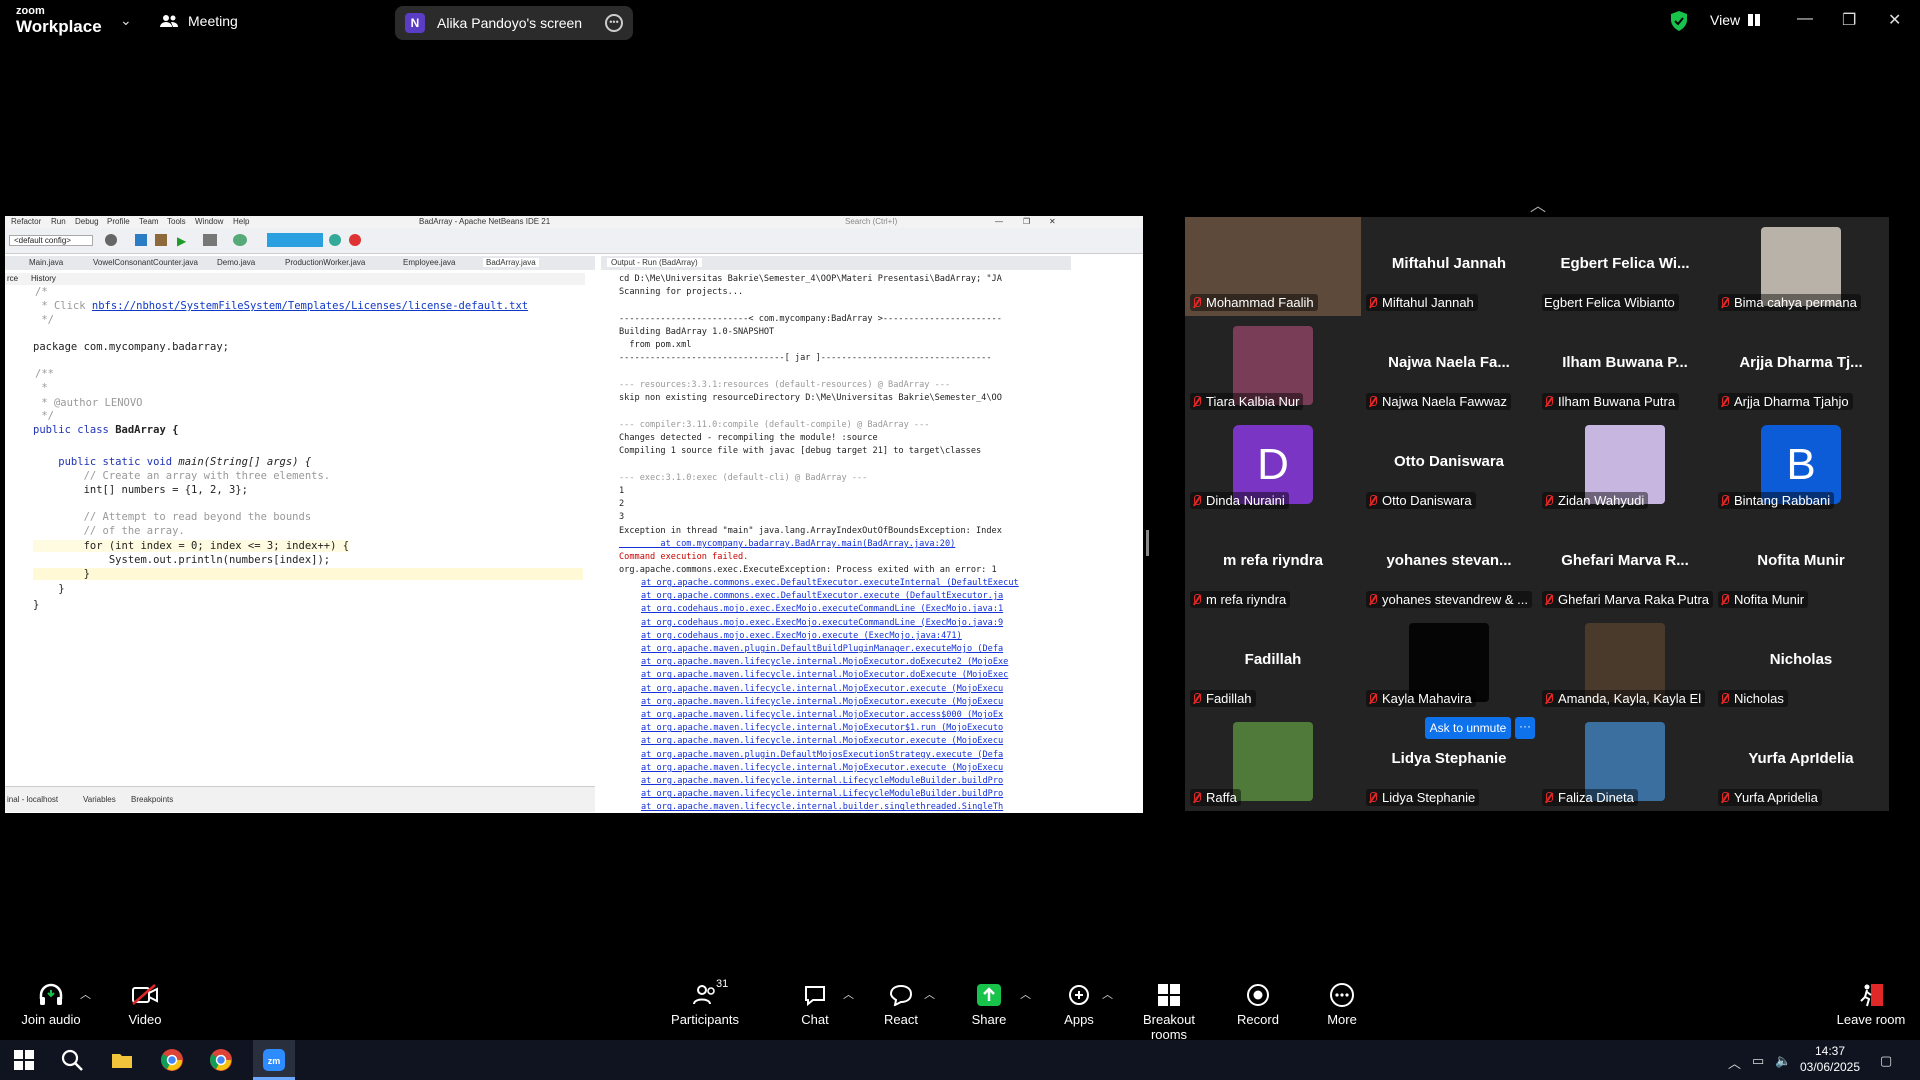 The image size is (1920, 1080). Describe the element at coordinates (1449, 365) in the screenshot. I see `participant-tile: Najwa Naela Fa... Najwa Naela Fawwaz` at that location.